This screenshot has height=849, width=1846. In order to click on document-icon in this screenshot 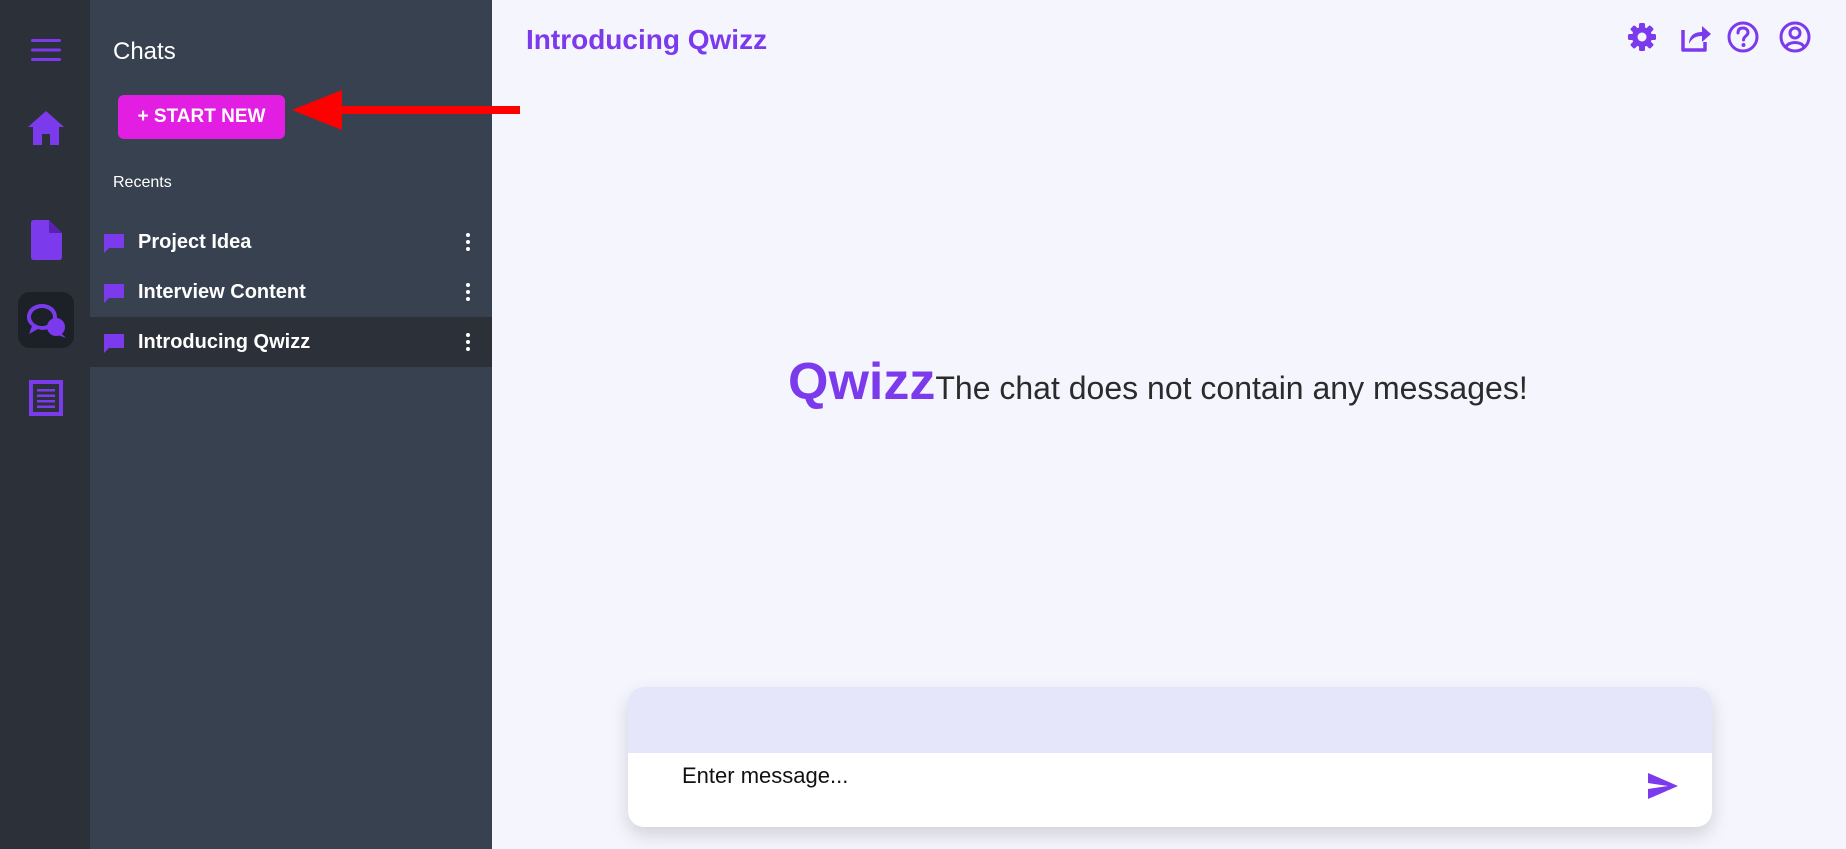, I will do `click(46, 240)`.